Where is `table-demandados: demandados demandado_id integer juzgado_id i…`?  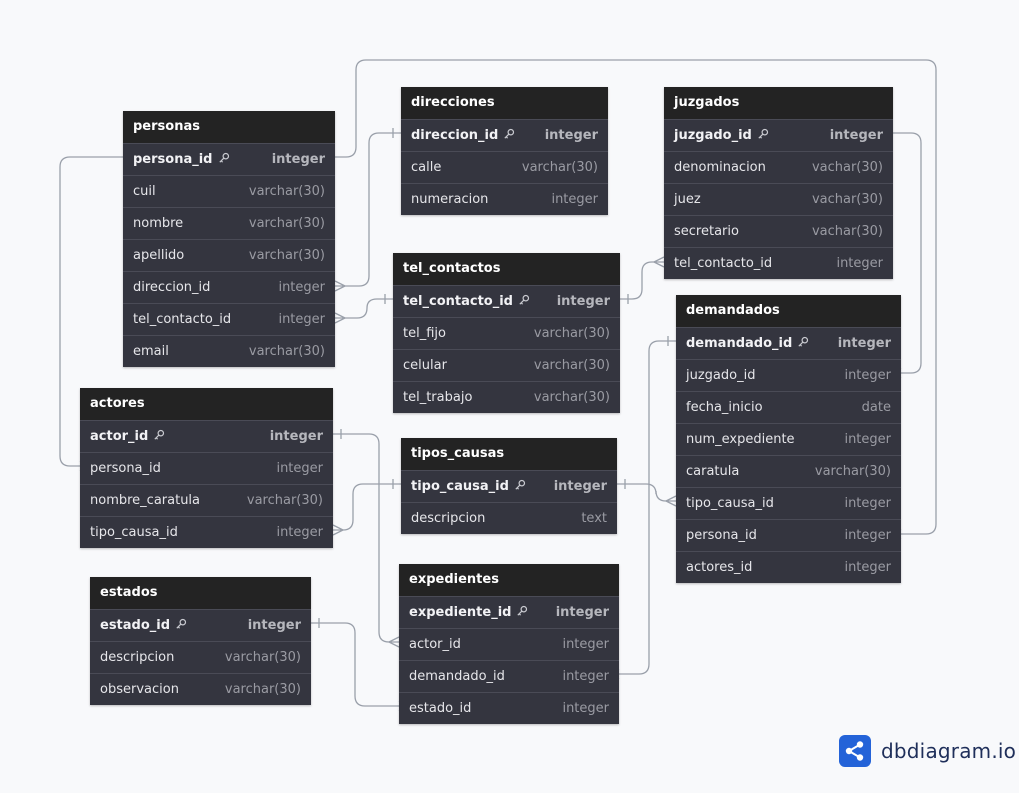
table-demandados: demandados demandado_id integer juzgado_id i… is located at coordinates (788, 439).